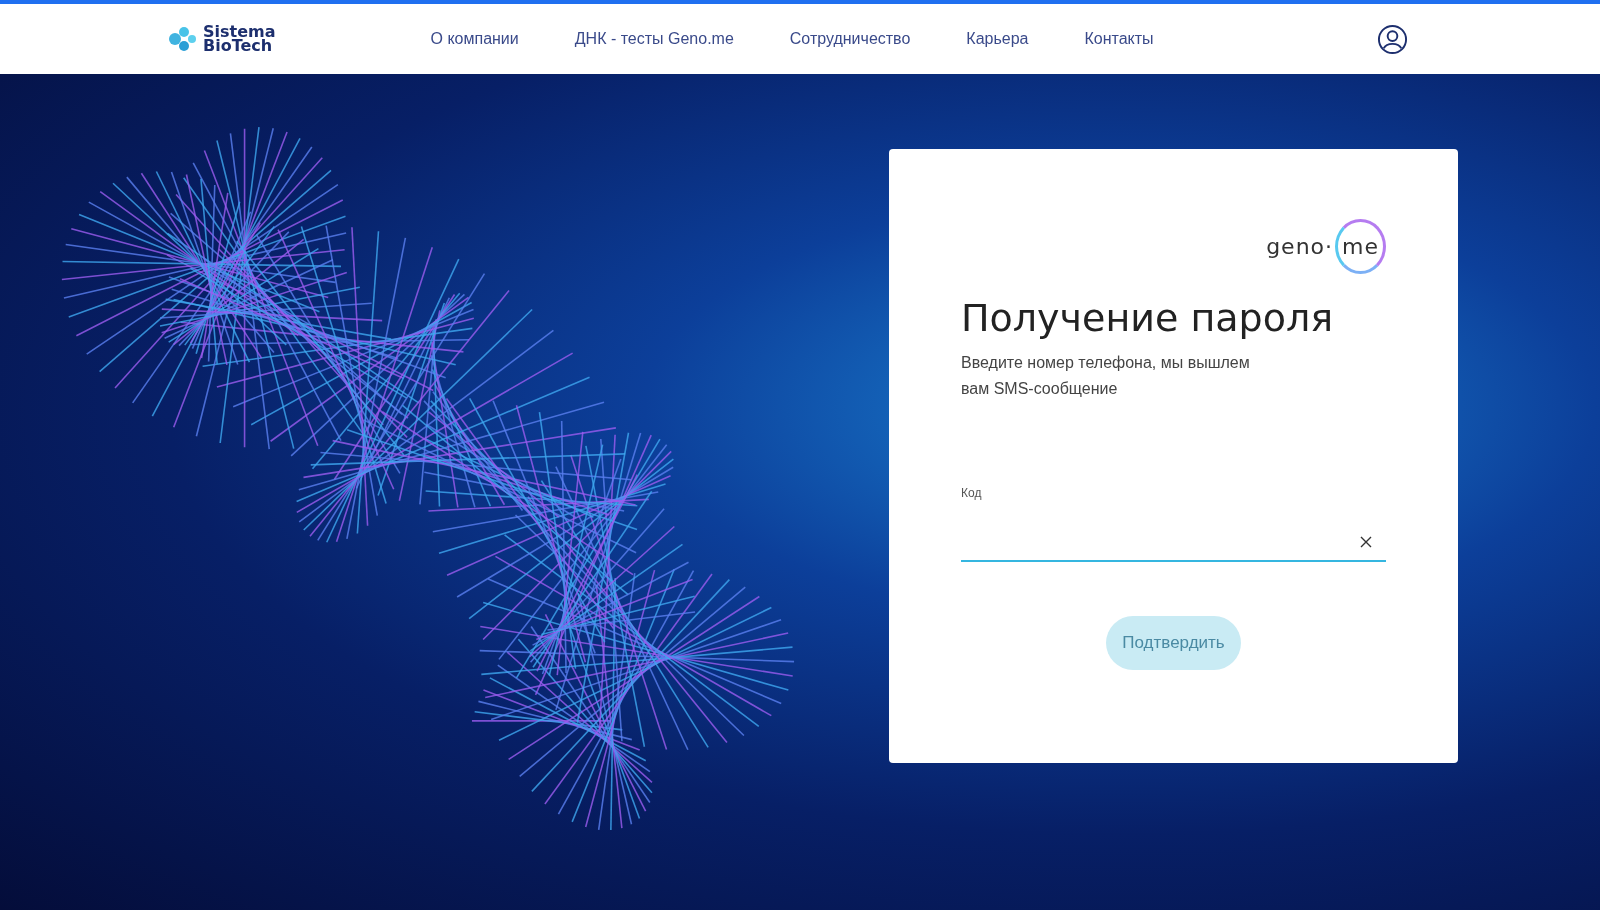 This screenshot has width=1600, height=910. Describe the element at coordinates (850, 39) in the screenshot. I see `nav-link: Сотрудничество` at that location.